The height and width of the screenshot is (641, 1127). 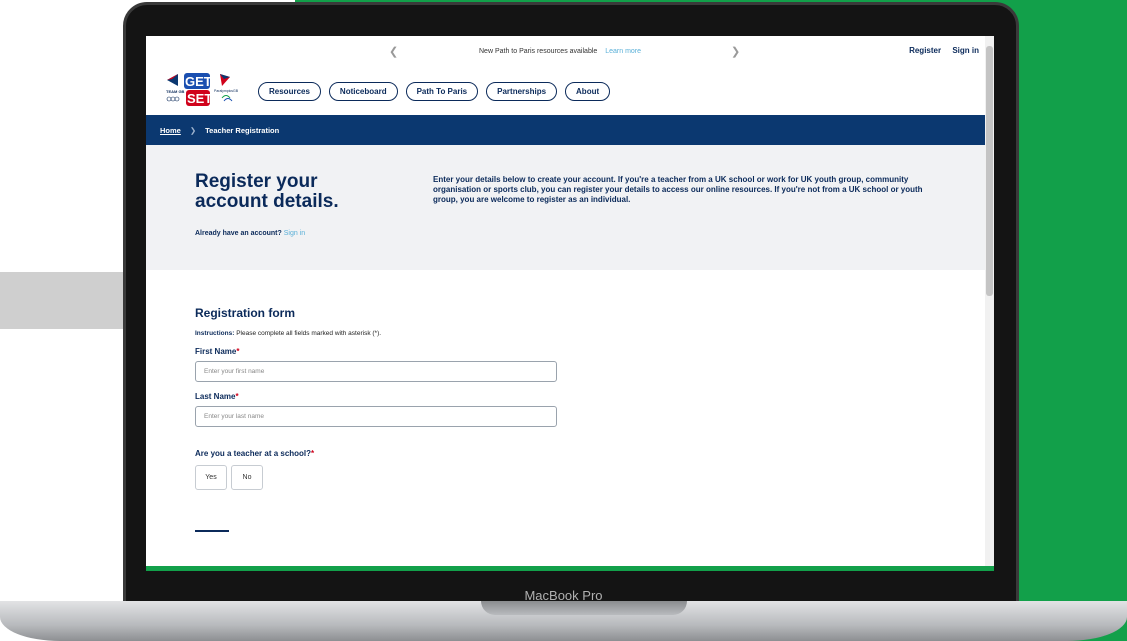 What do you see at coordinates (393, 51) in the screenshot?
I see `chevron-left-icon: ❮` at bounding box center [393, 51].